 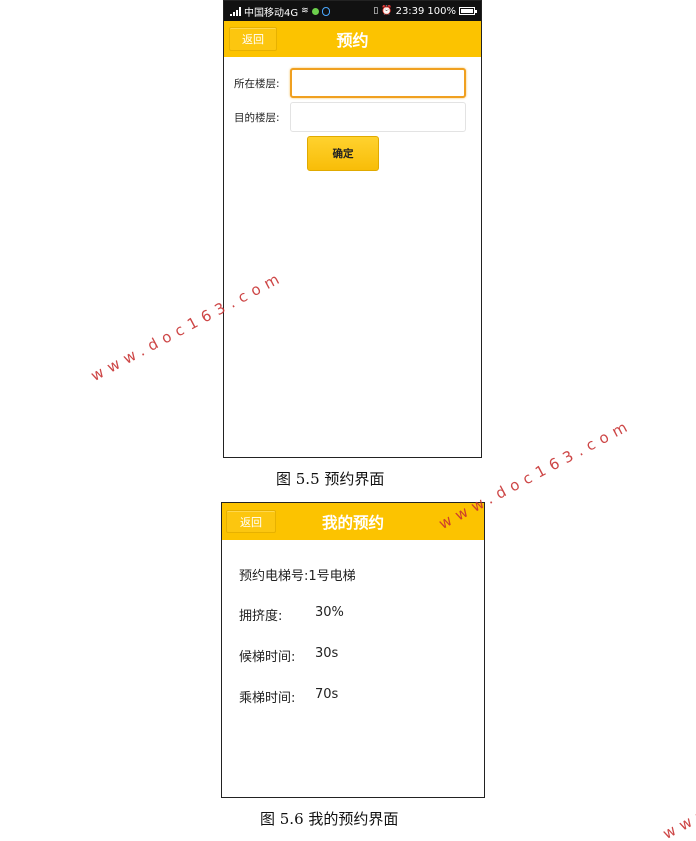 What do you see at coordinates (468, 11) in the screenshot?
I see `battery-icon` at bounding box center [468, 11].